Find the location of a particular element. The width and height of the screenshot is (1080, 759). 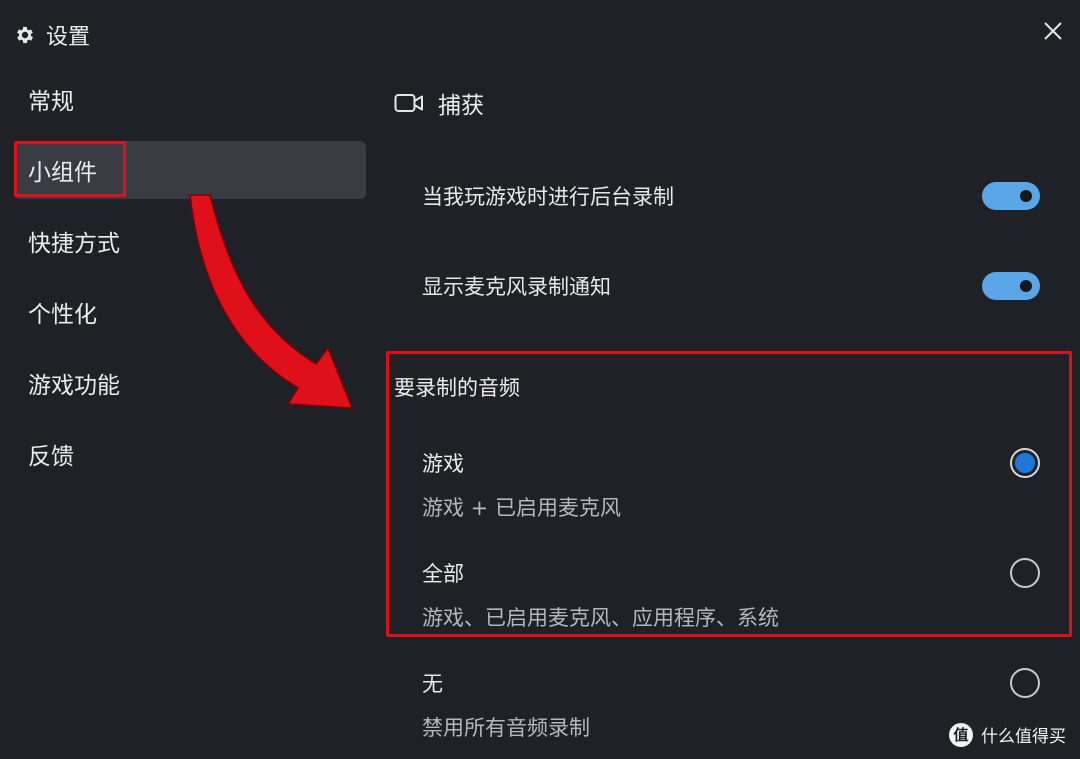

sidebar-item-label: 快捷方式 is located at coordinates (74, 244).